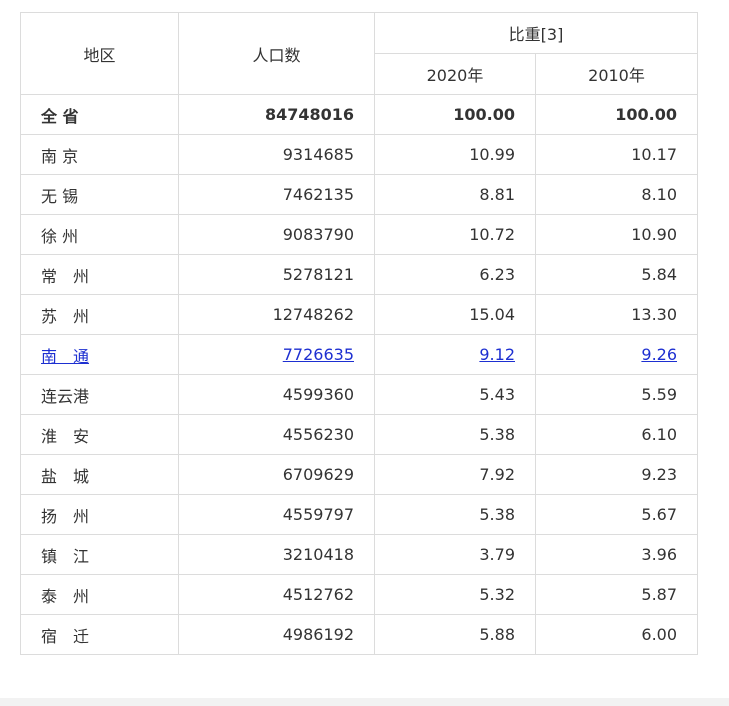 This screenshot has height=706, width=729. Describe the element at coordinates (616, 274) in the screenshot. I see `share-2010-cell: 5.84` at that location.